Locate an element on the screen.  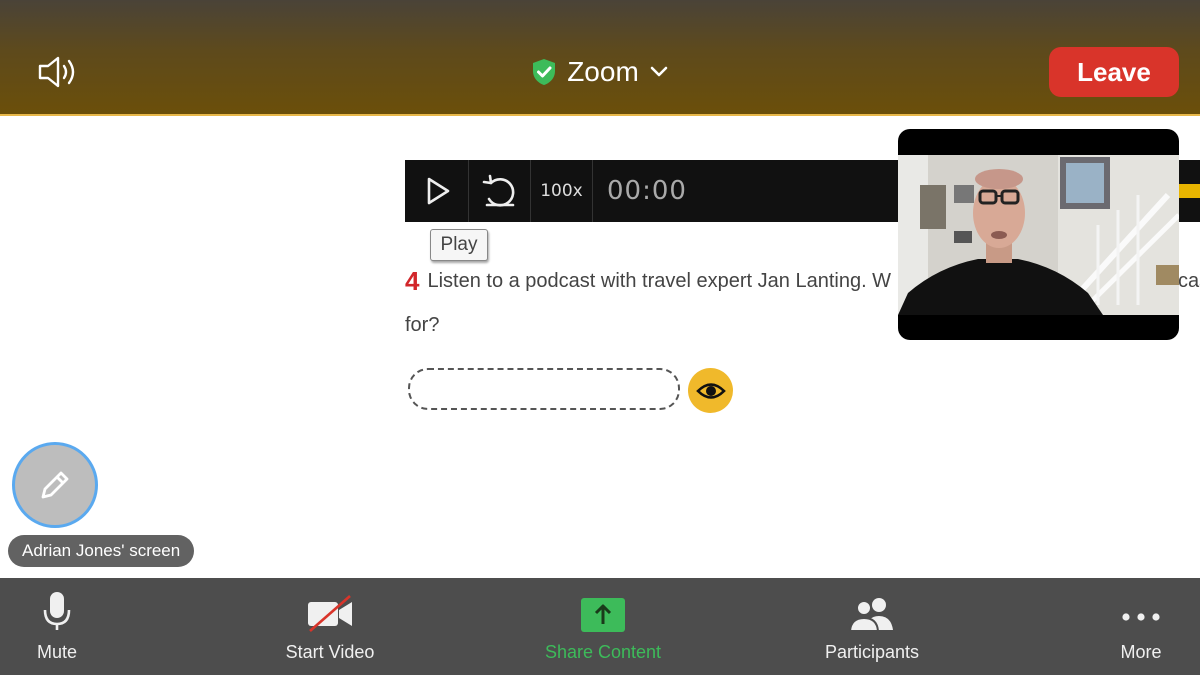
mute-button: Mute is located at coordinates (57, 626).